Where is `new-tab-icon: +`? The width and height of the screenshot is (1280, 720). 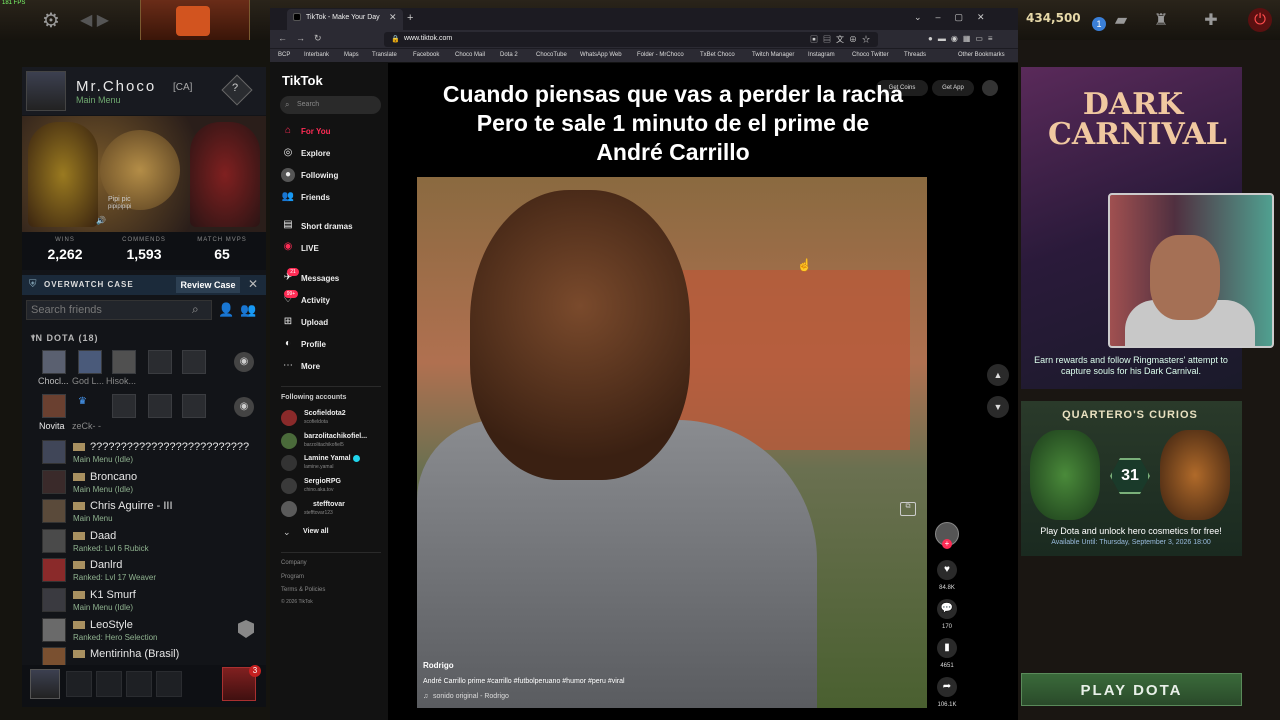
new-tab-icon: + is located at coordinates (410, 18).